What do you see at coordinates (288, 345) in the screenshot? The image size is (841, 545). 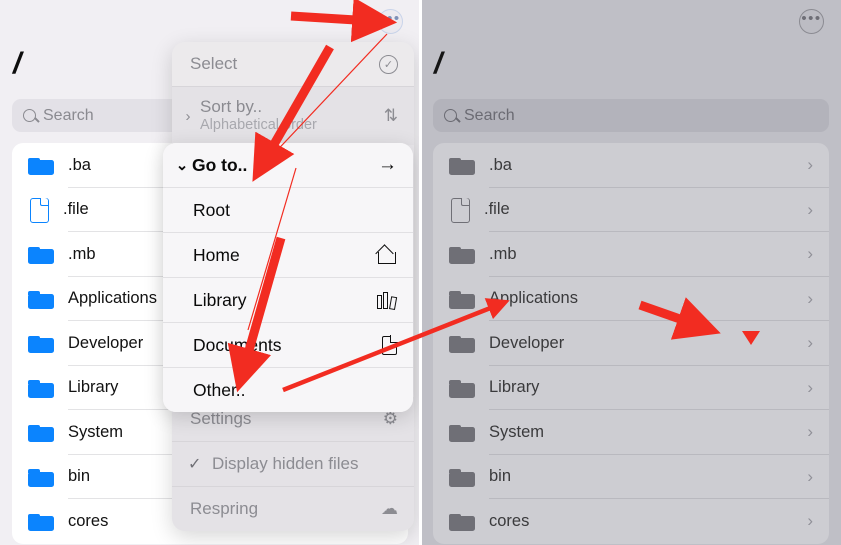 I see `menu-item-documents: Documents` at bounding box center [288, 345].